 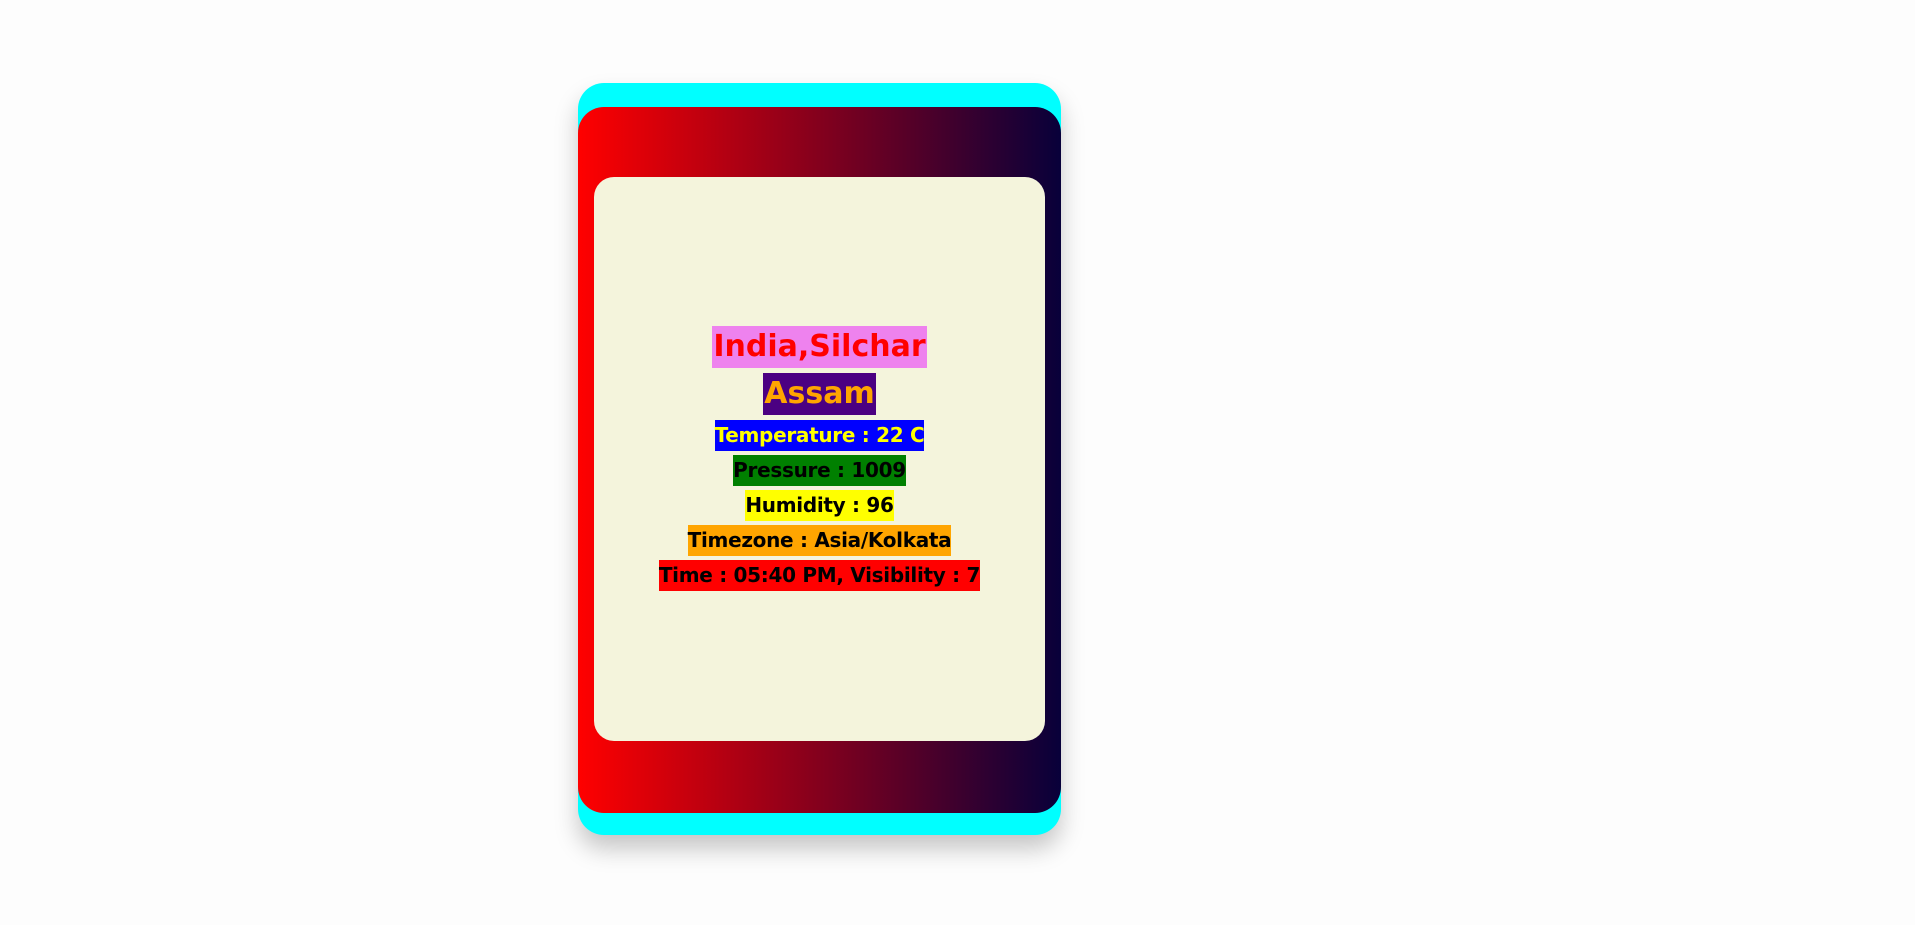 What do you see at coordinates (819, 505) in the screenshot?
I see `humidity-label: Humidity : 96` at bounding box center [819, 505].